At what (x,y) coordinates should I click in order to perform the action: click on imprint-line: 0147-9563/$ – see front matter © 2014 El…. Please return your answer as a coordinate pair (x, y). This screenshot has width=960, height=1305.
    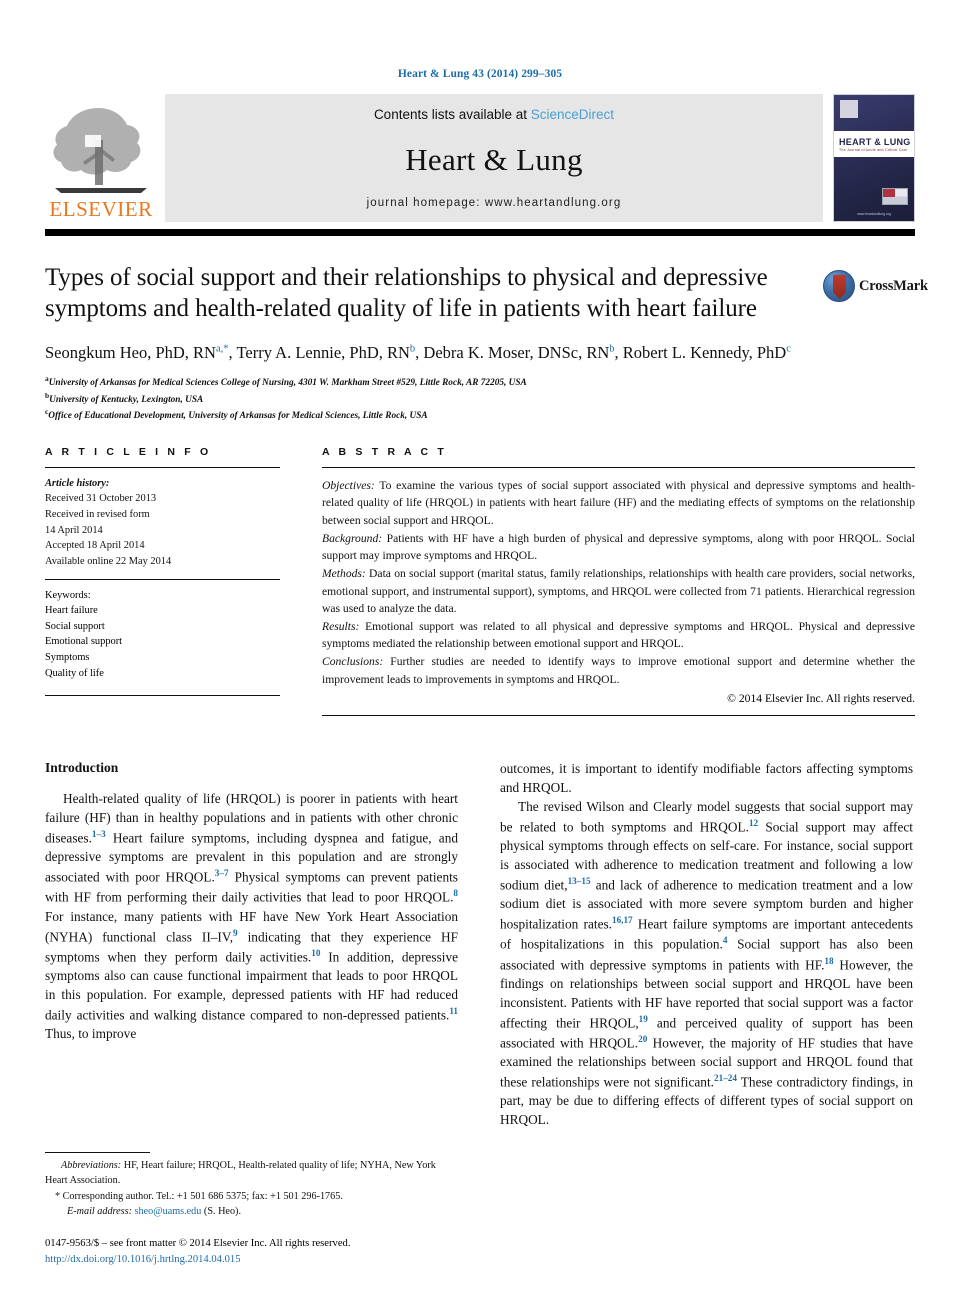
    Looking at the image, I should click on (198, 1244).